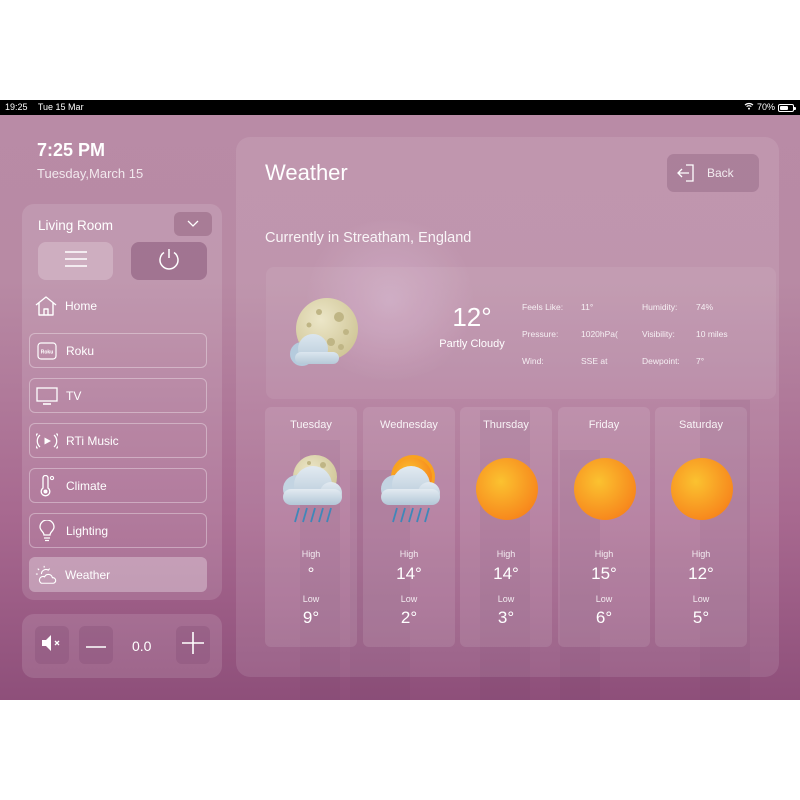 Image resolution: width=800 pixels, height=800 pixels. I want to click on forecast-day-name: Tuesday, so click(311, 425).